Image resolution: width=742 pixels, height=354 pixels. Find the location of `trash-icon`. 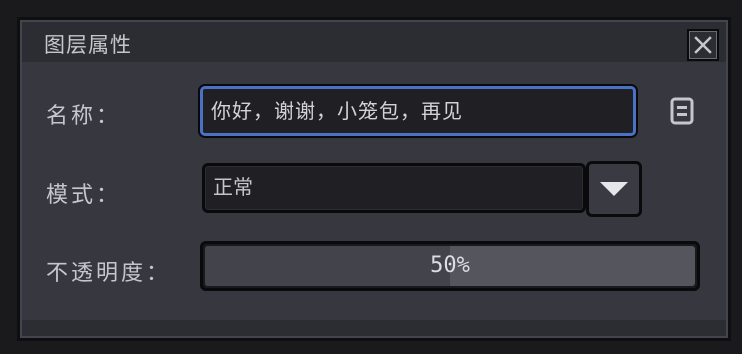

trash-icon is located at coordinates (682, 111).